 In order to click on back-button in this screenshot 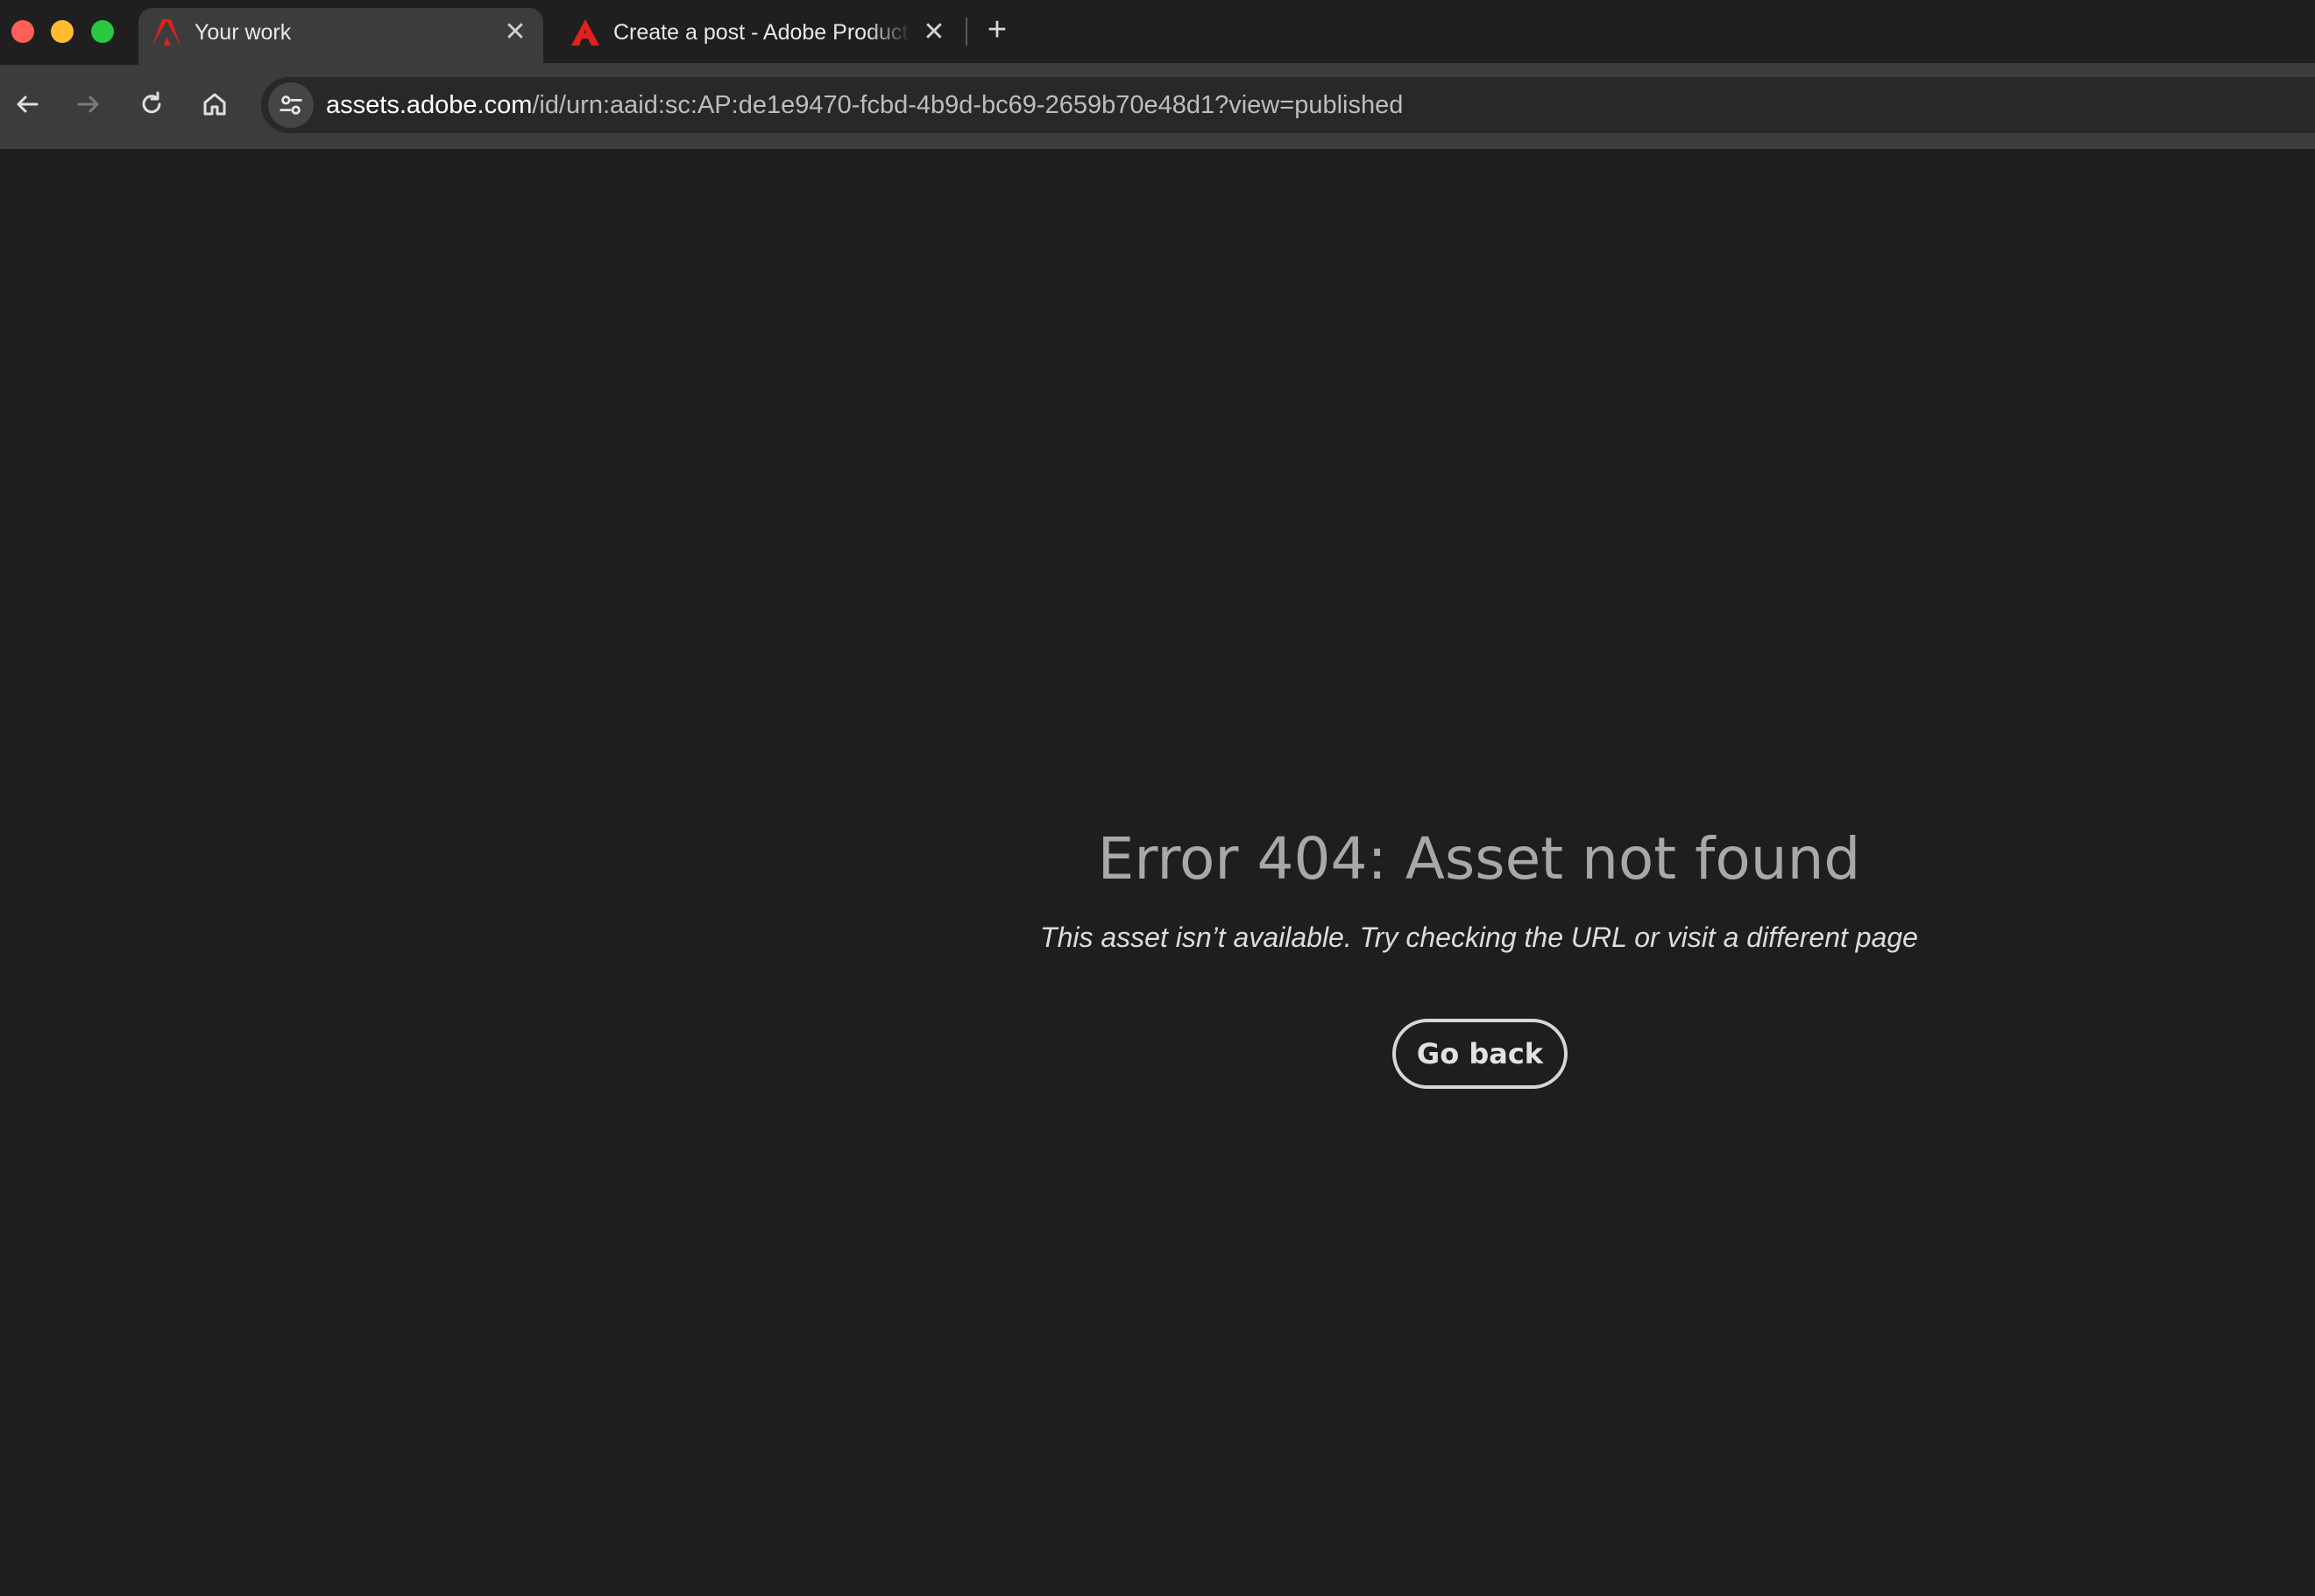, I will do `click(27, 104)`.